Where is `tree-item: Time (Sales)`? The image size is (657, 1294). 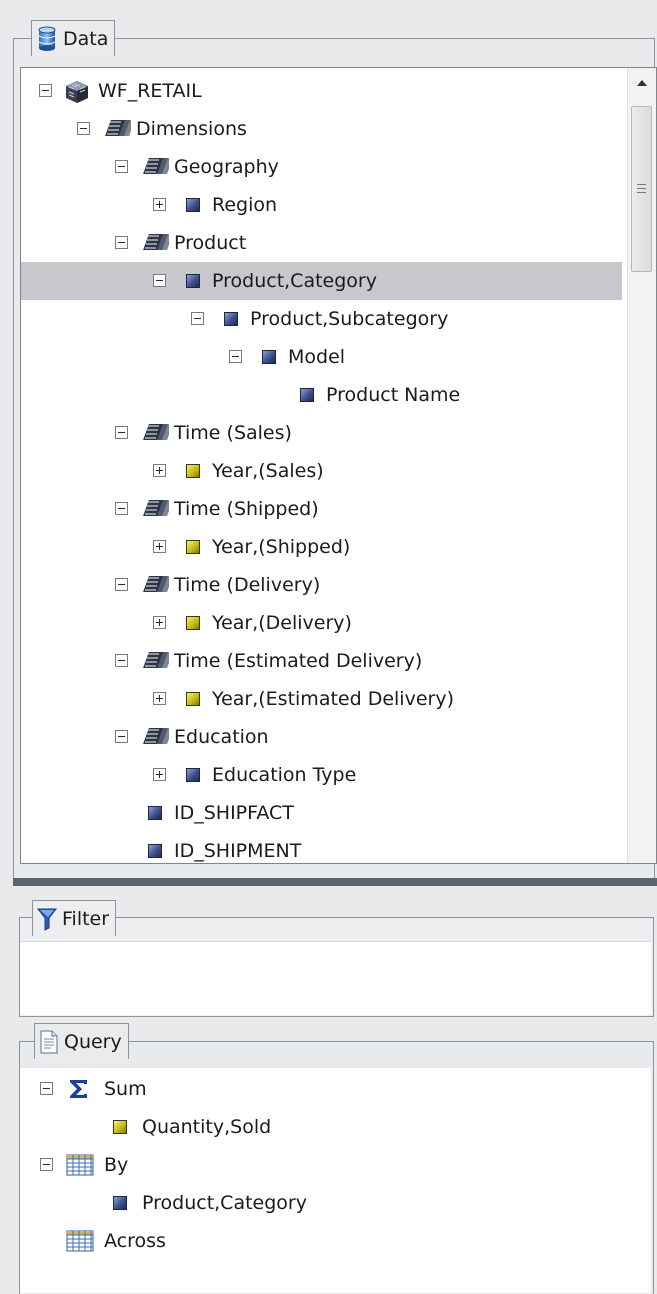 tree-item: Time (Sales) is located at coordinates (321, 433).